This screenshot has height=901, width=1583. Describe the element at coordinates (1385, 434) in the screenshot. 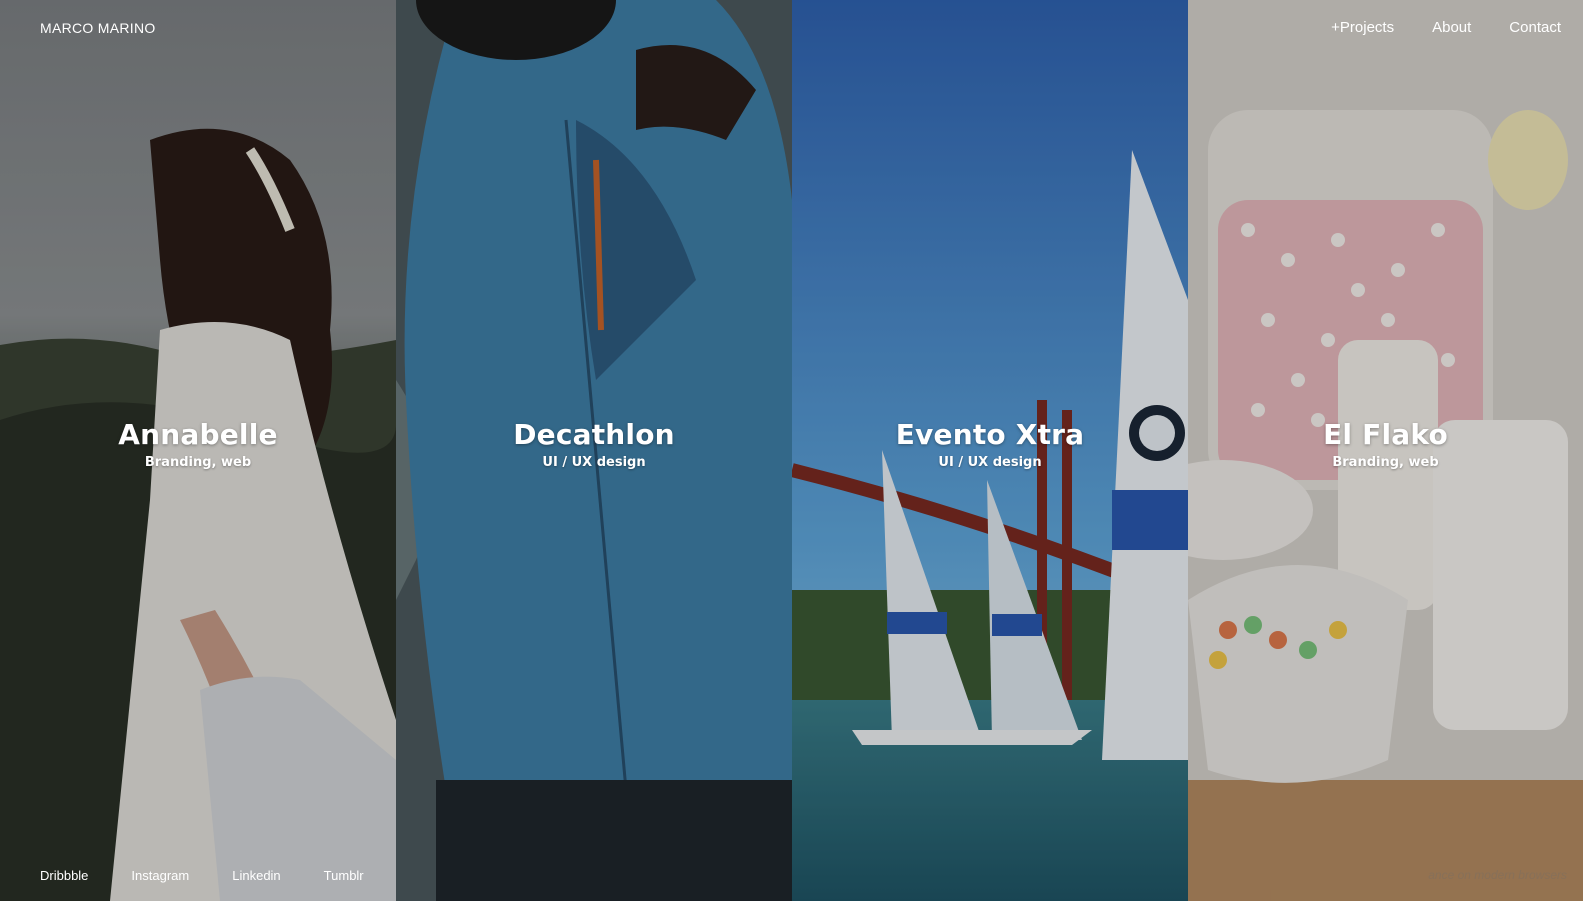

I see `project-title: El Flako` at that location.